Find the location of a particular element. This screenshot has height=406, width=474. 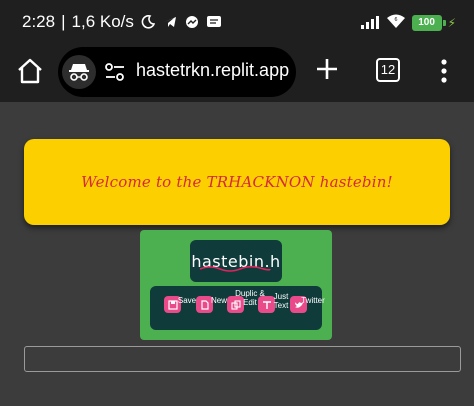

address-bar: hastetrkn.replit.app is located at coordinates (177, 72).